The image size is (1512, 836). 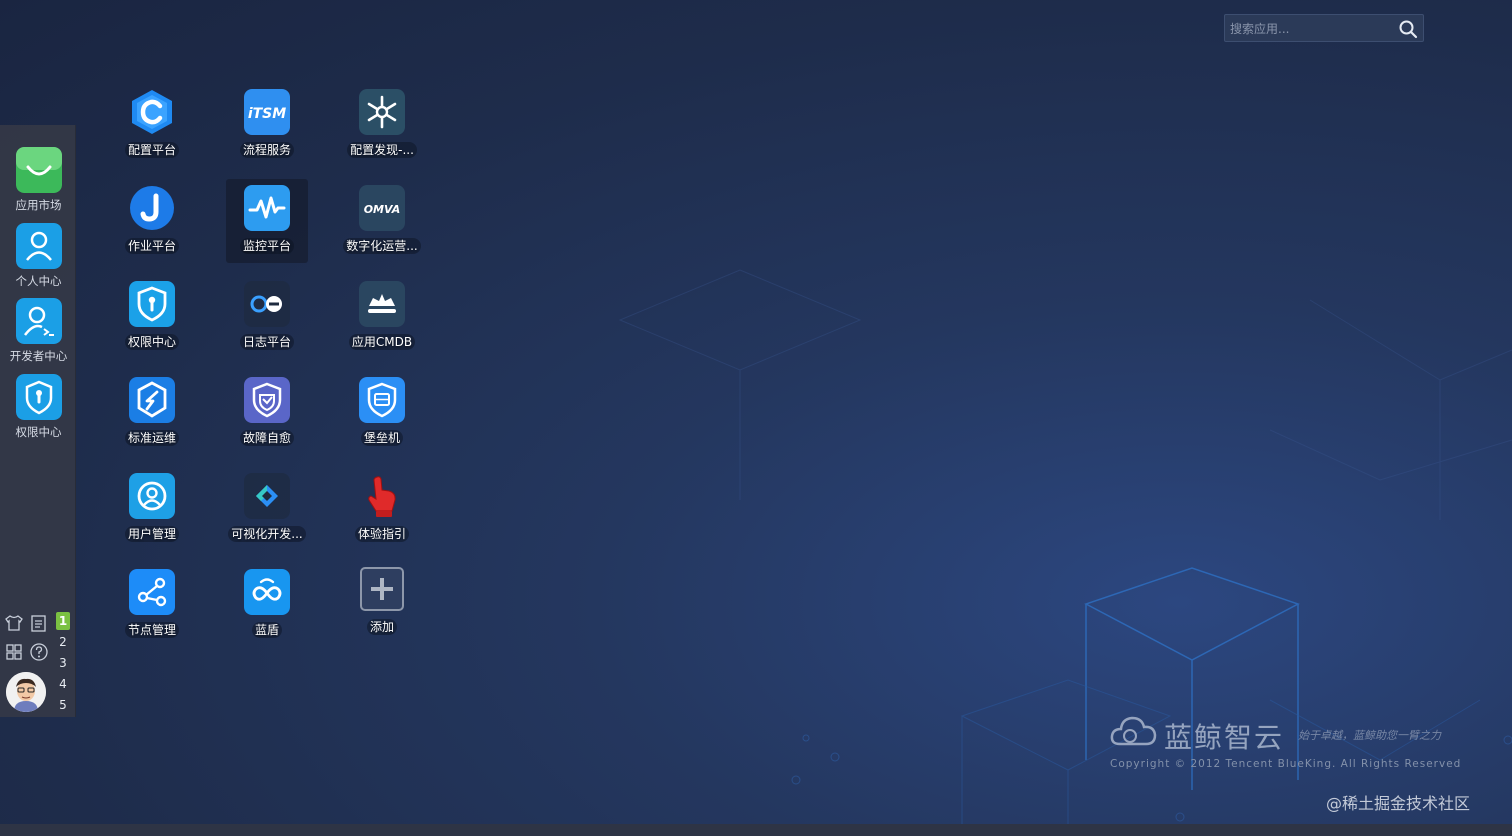 What do you see at coordinates (267, 304) in the screenshot?
I see `log-icon` at bounding box center [267, 304].